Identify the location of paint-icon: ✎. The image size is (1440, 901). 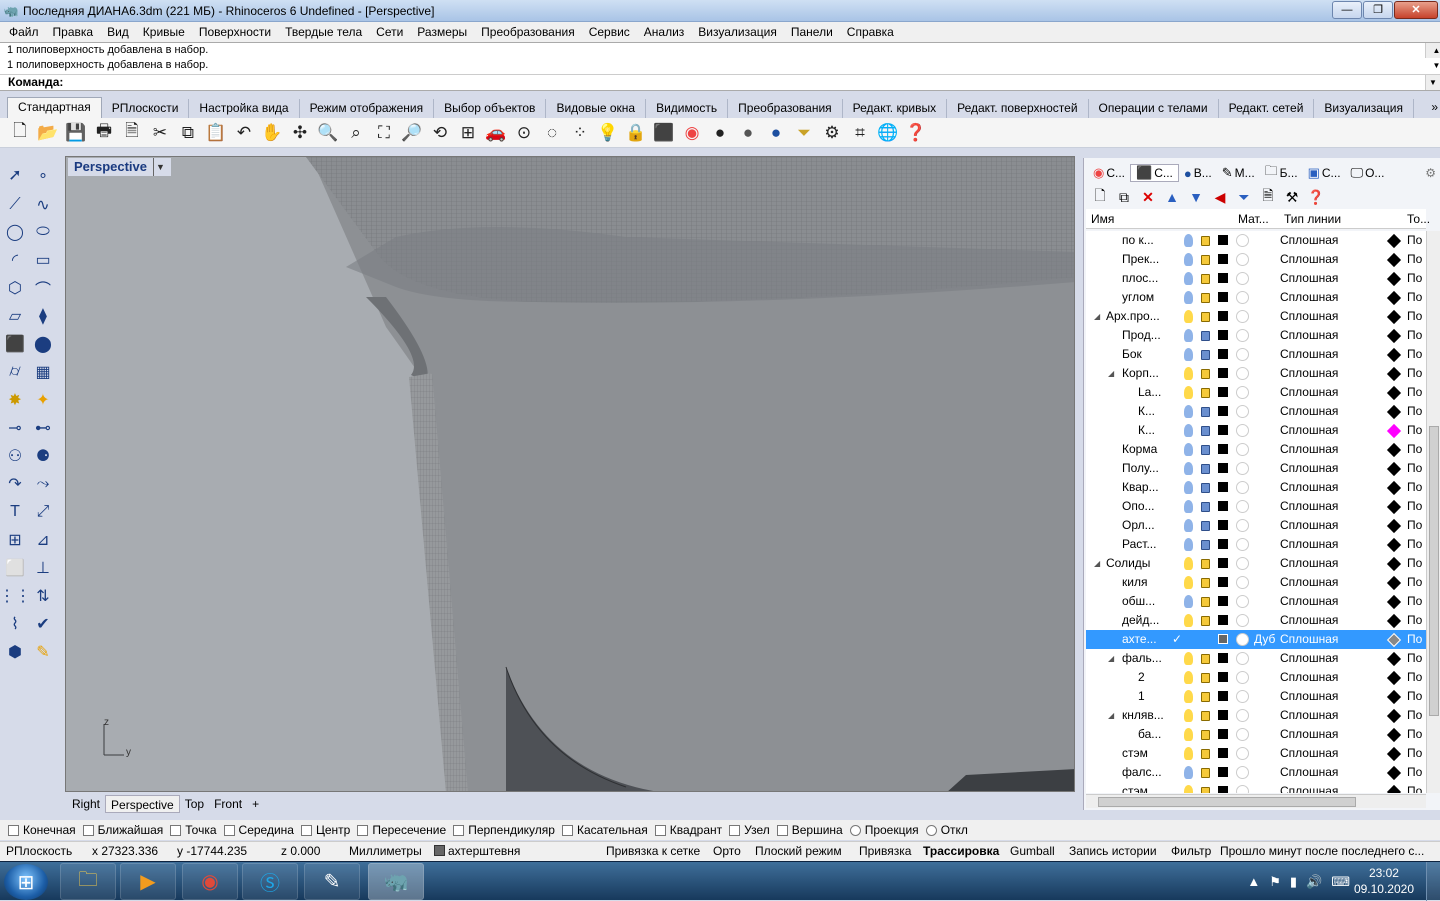
(43, 652).